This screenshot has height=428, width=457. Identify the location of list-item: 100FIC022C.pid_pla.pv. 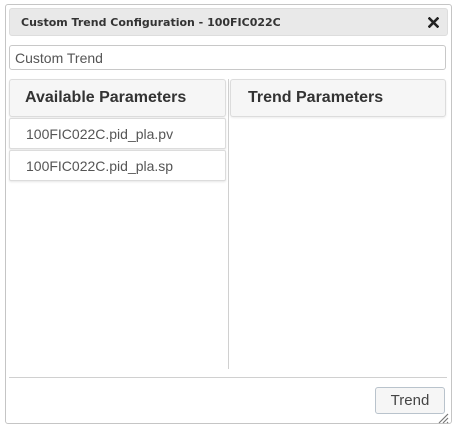
(117, 133).